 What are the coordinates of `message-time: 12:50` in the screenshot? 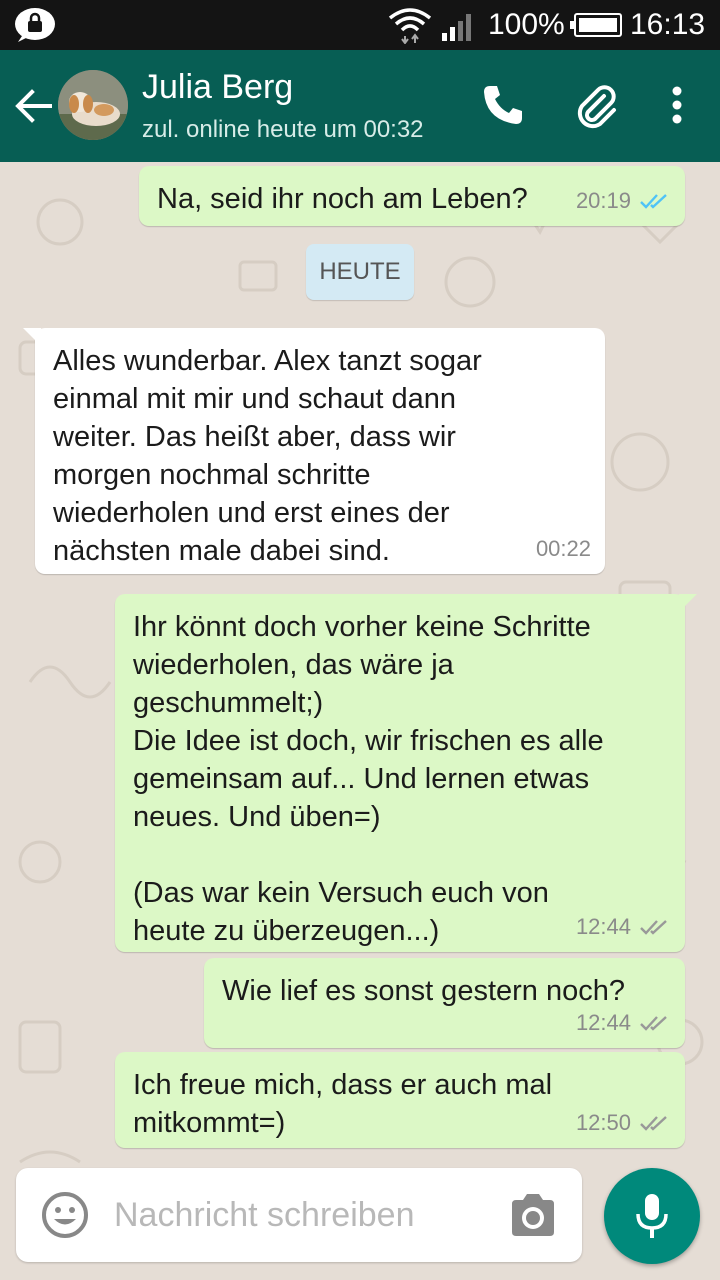 It's located at (603, 1122).